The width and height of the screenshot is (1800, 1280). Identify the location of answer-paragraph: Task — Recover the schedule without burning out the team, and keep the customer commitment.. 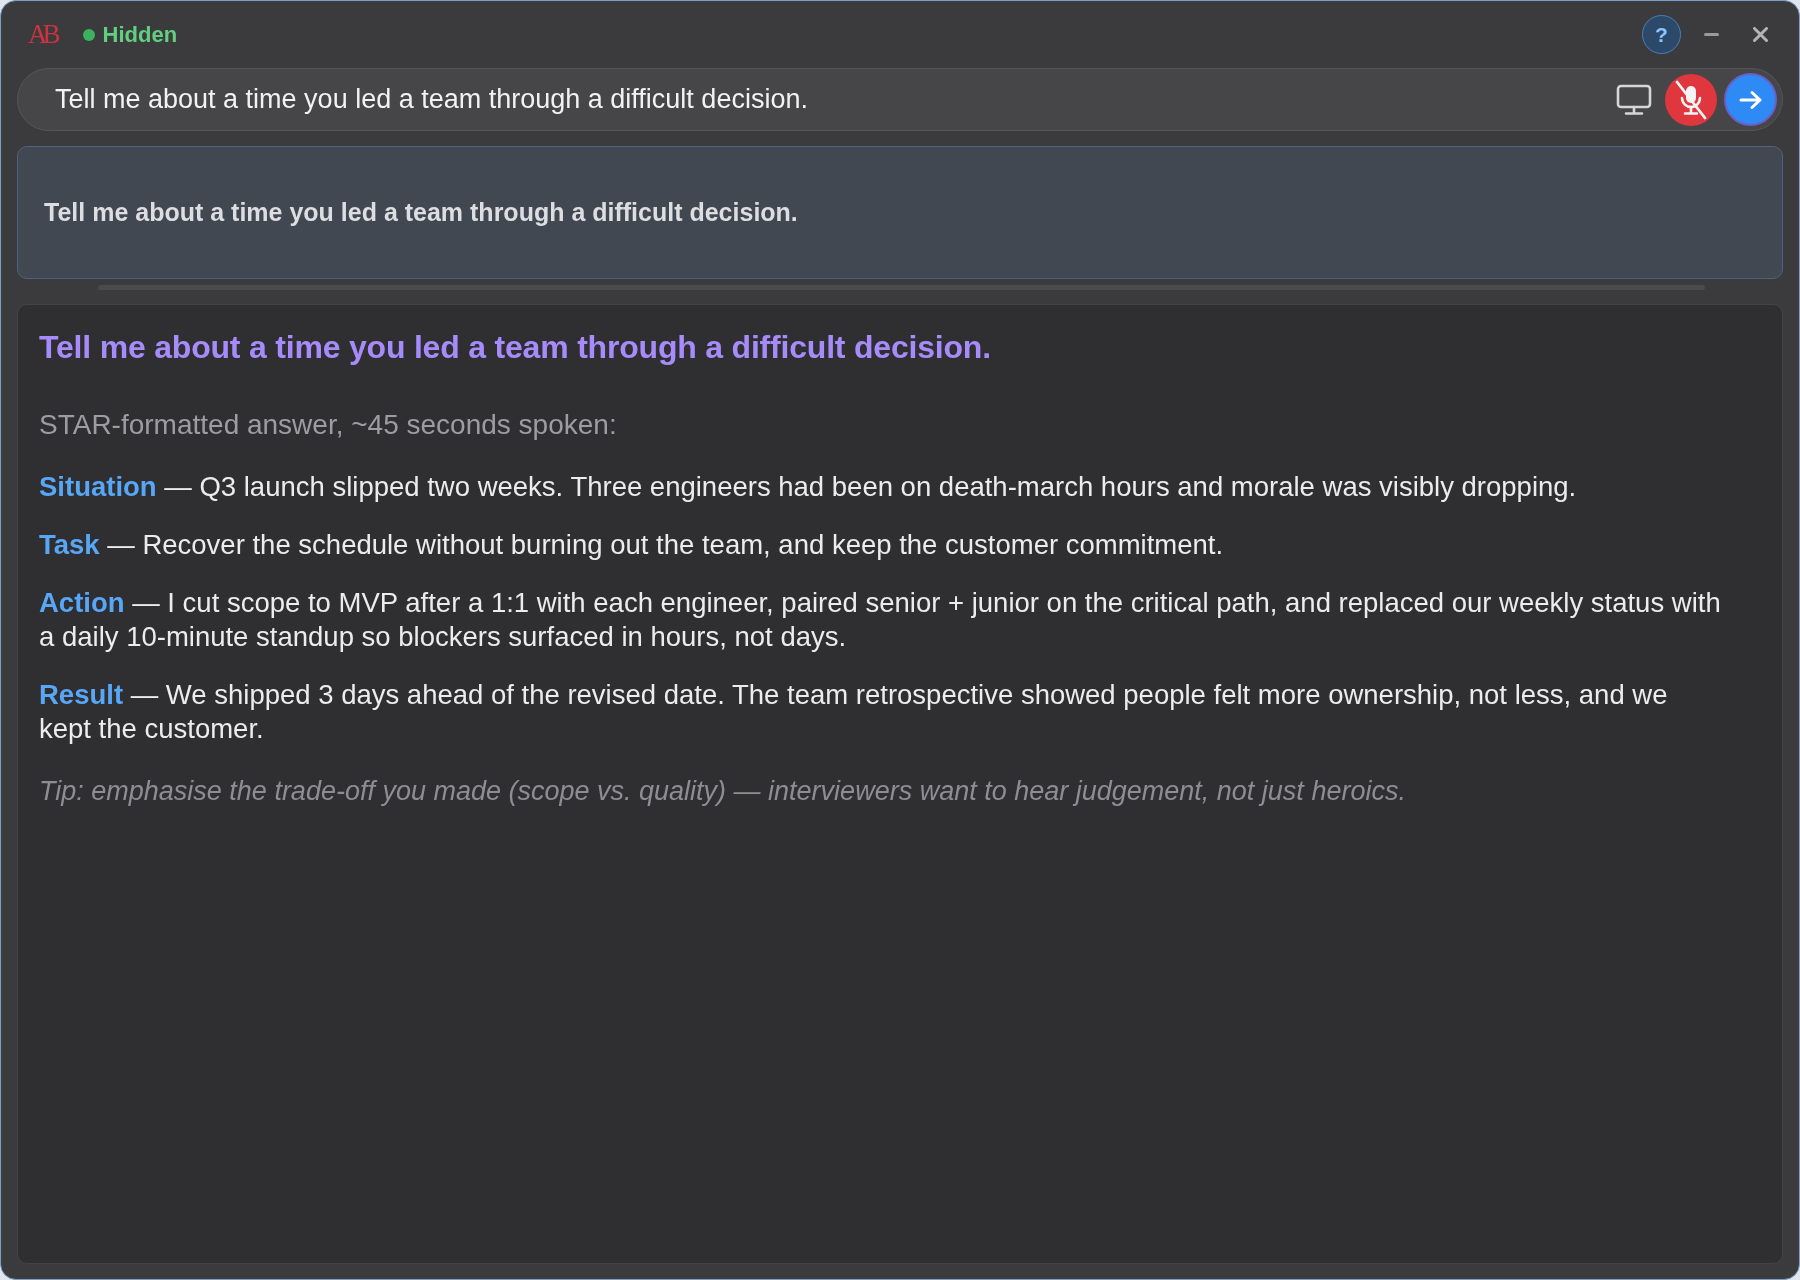
(632, 545).